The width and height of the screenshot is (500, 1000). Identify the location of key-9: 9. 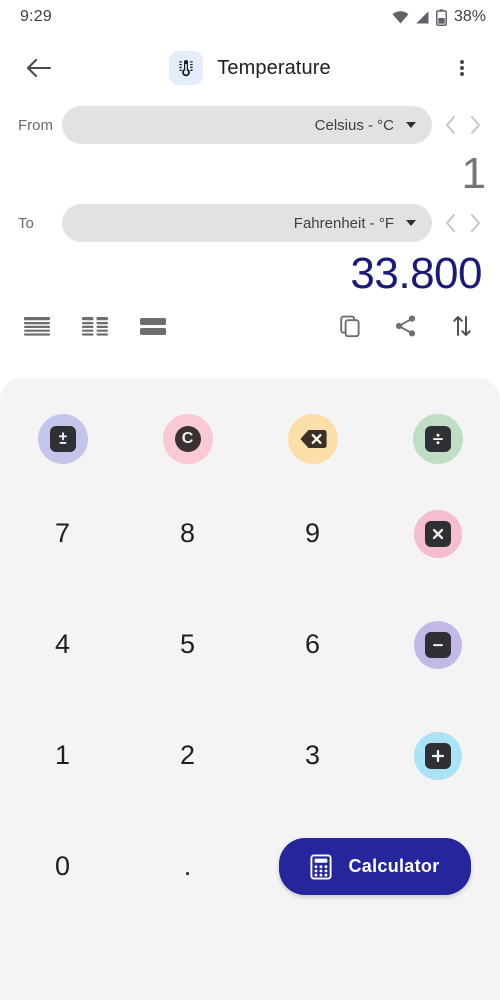
(312, 533).